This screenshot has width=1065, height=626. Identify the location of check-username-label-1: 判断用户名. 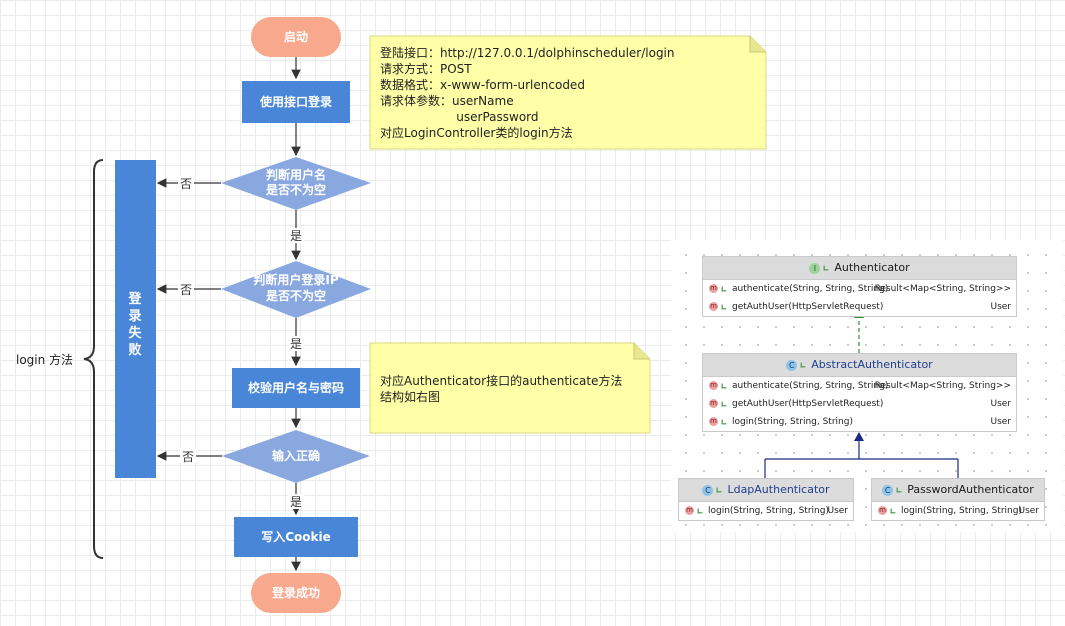
(296, 174).